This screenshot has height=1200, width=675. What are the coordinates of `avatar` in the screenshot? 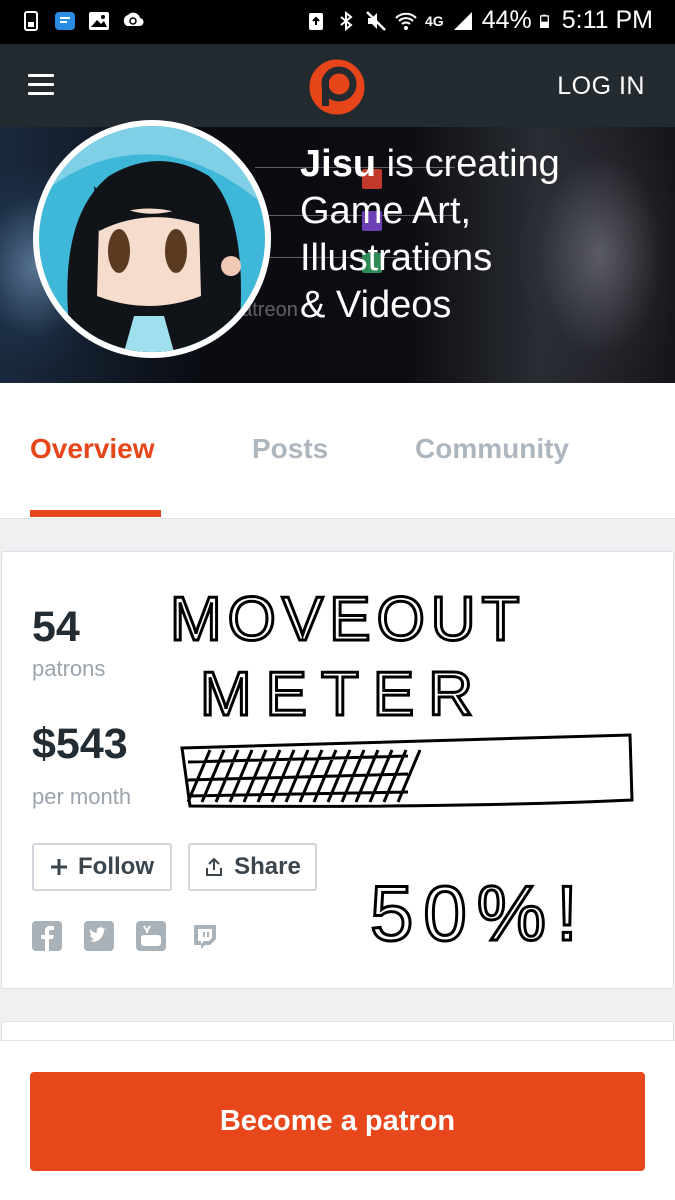 It's located at (152, 239).